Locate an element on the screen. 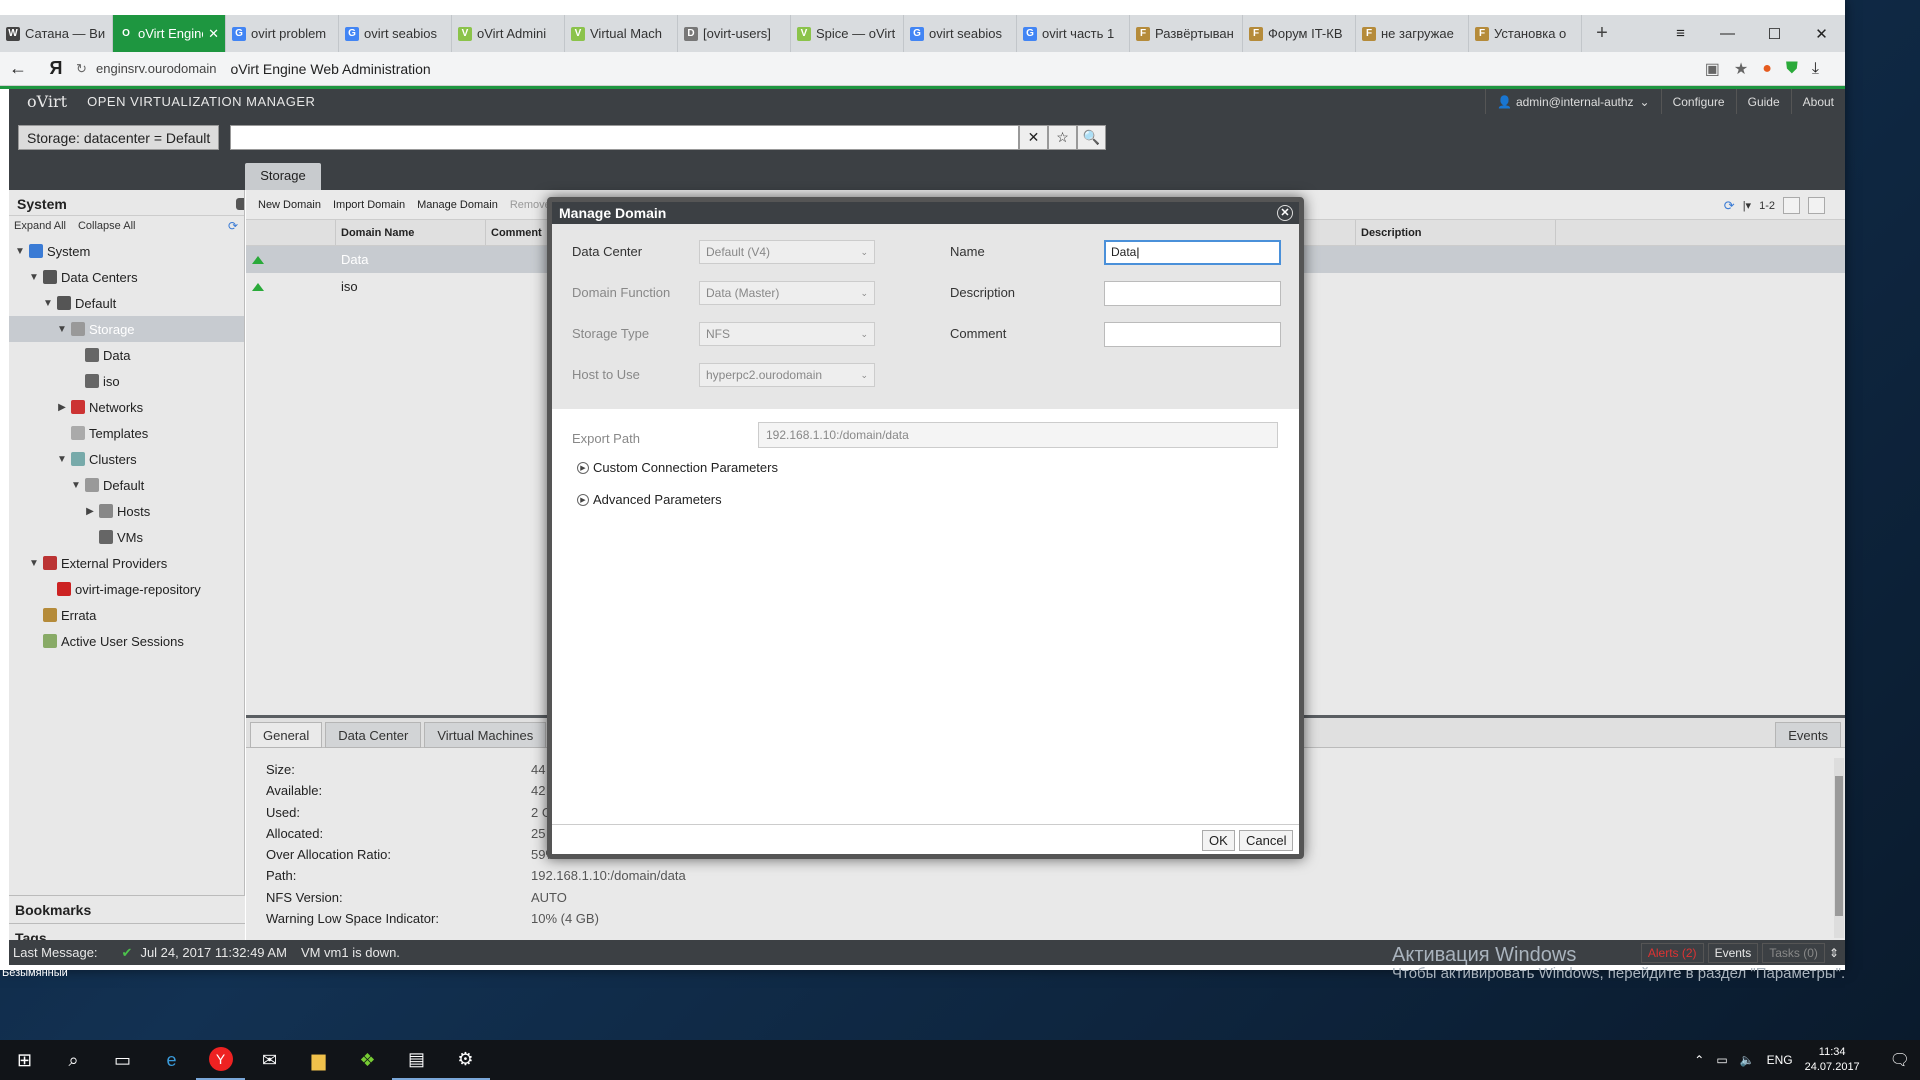 The width and height of the screenshot is (1920, 1080). refresh-icon: ⟳ is located at coordinates (1729, 206).